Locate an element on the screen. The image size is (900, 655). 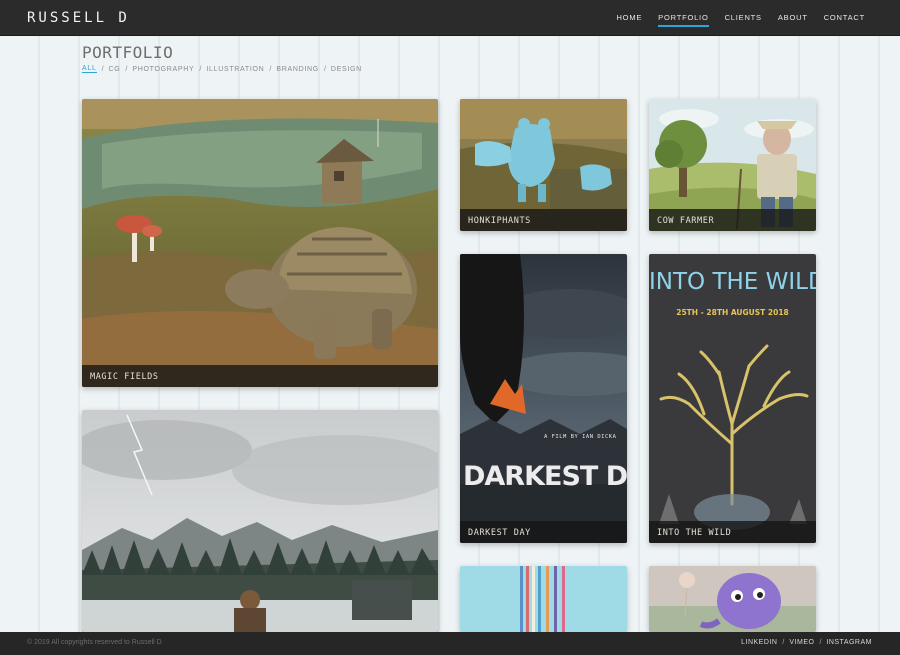
into-the-wild-dates: 25TH - 28TH AUGUST 2018 is located at coordinates (732, 312).